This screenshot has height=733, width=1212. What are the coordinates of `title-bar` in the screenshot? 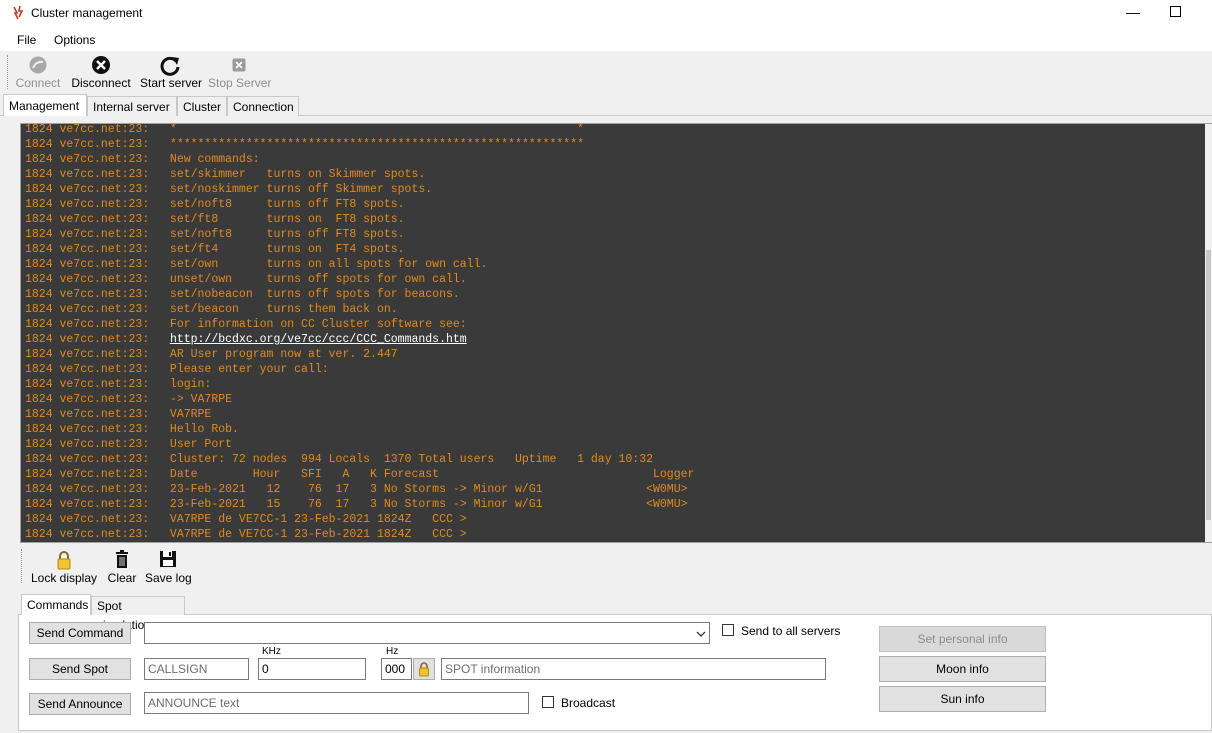 It's located at (606, 13).